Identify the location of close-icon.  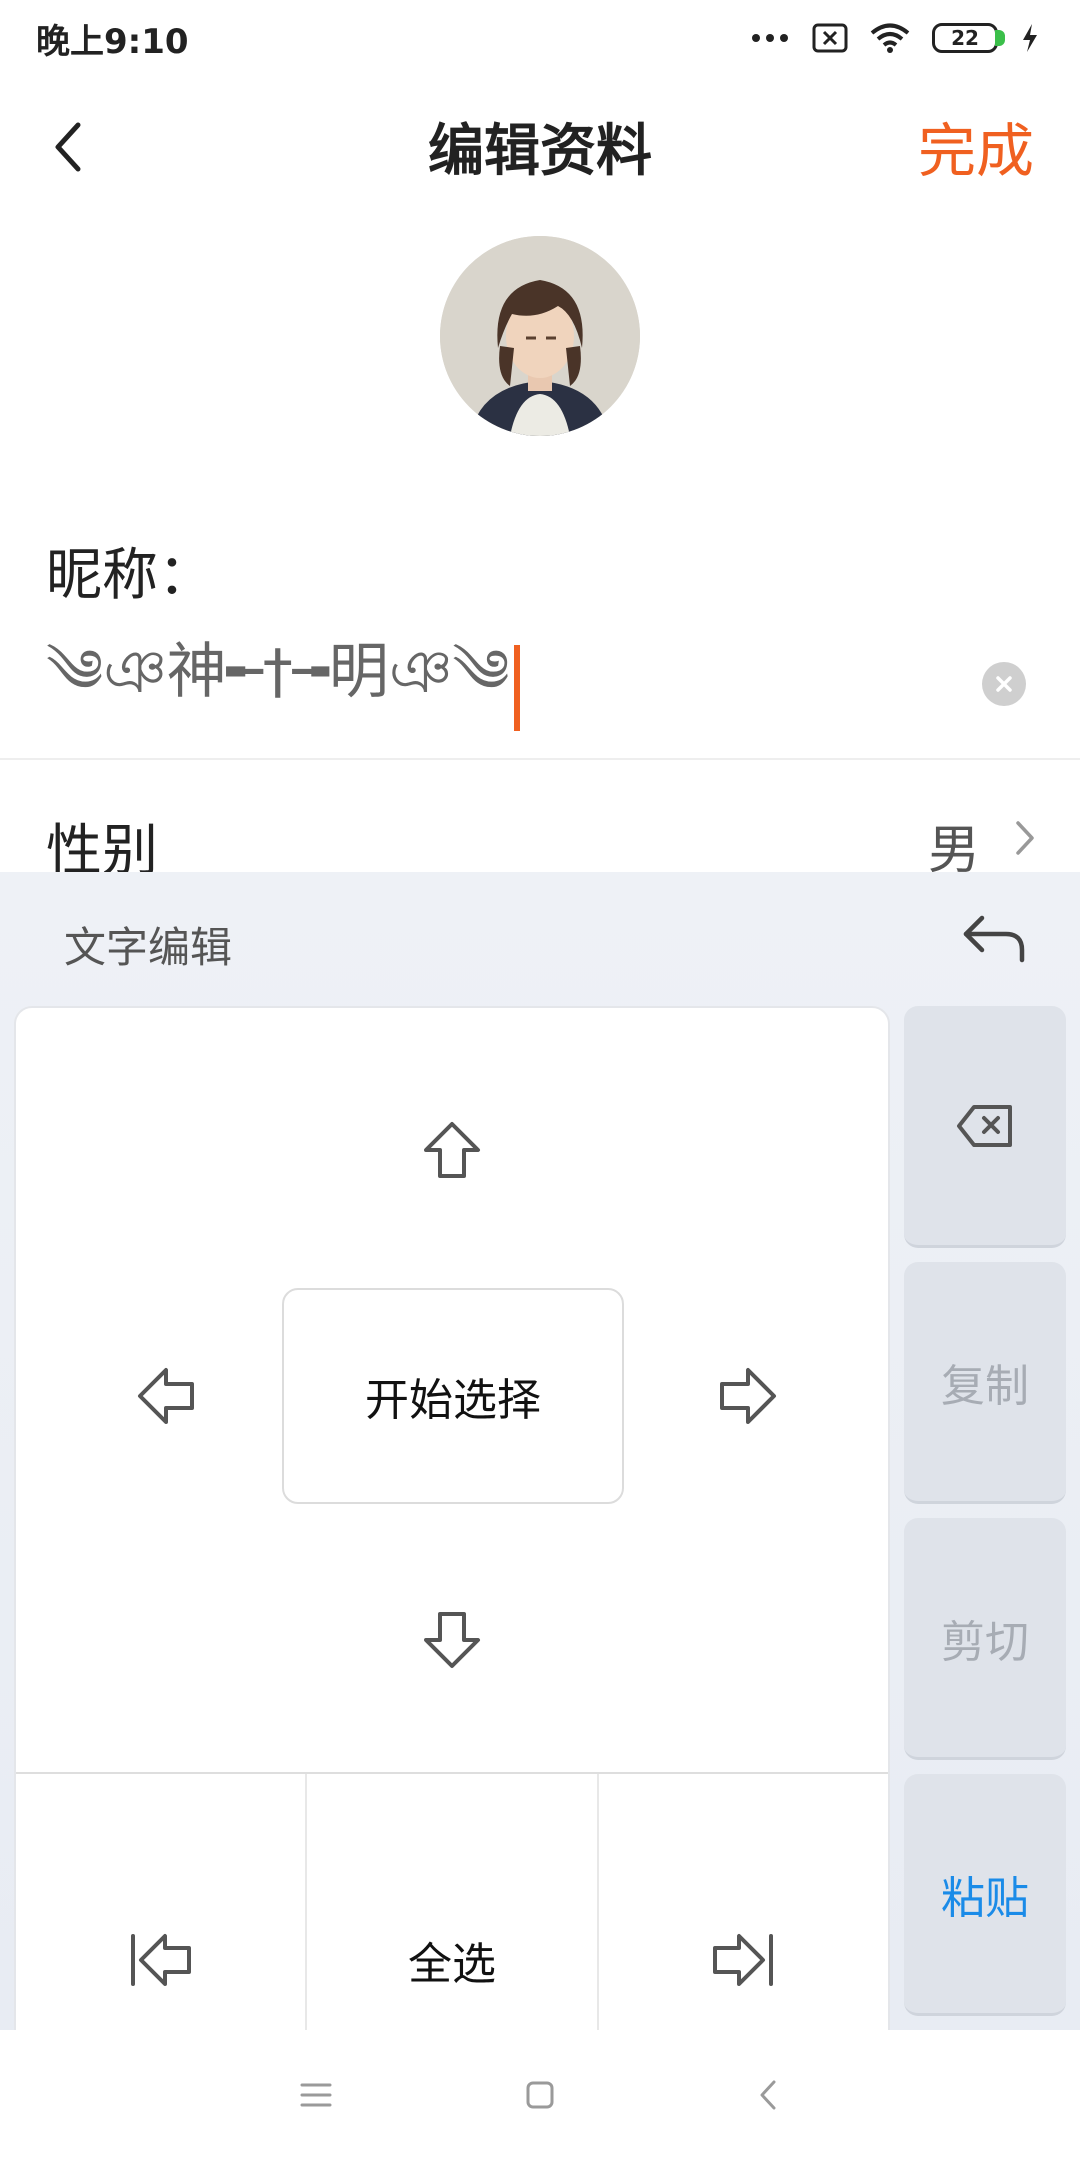
(1004, 684).